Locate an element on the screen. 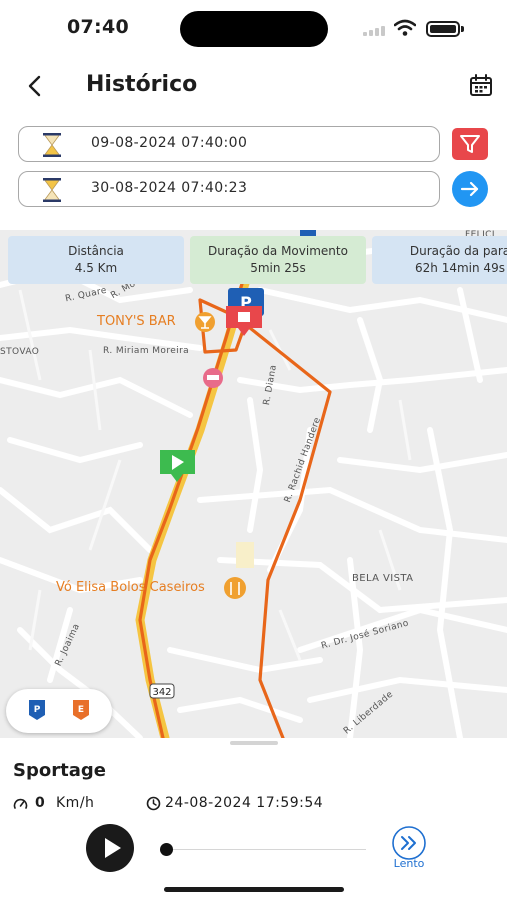  distance-label: Distância is located at coordinates (96, 251).